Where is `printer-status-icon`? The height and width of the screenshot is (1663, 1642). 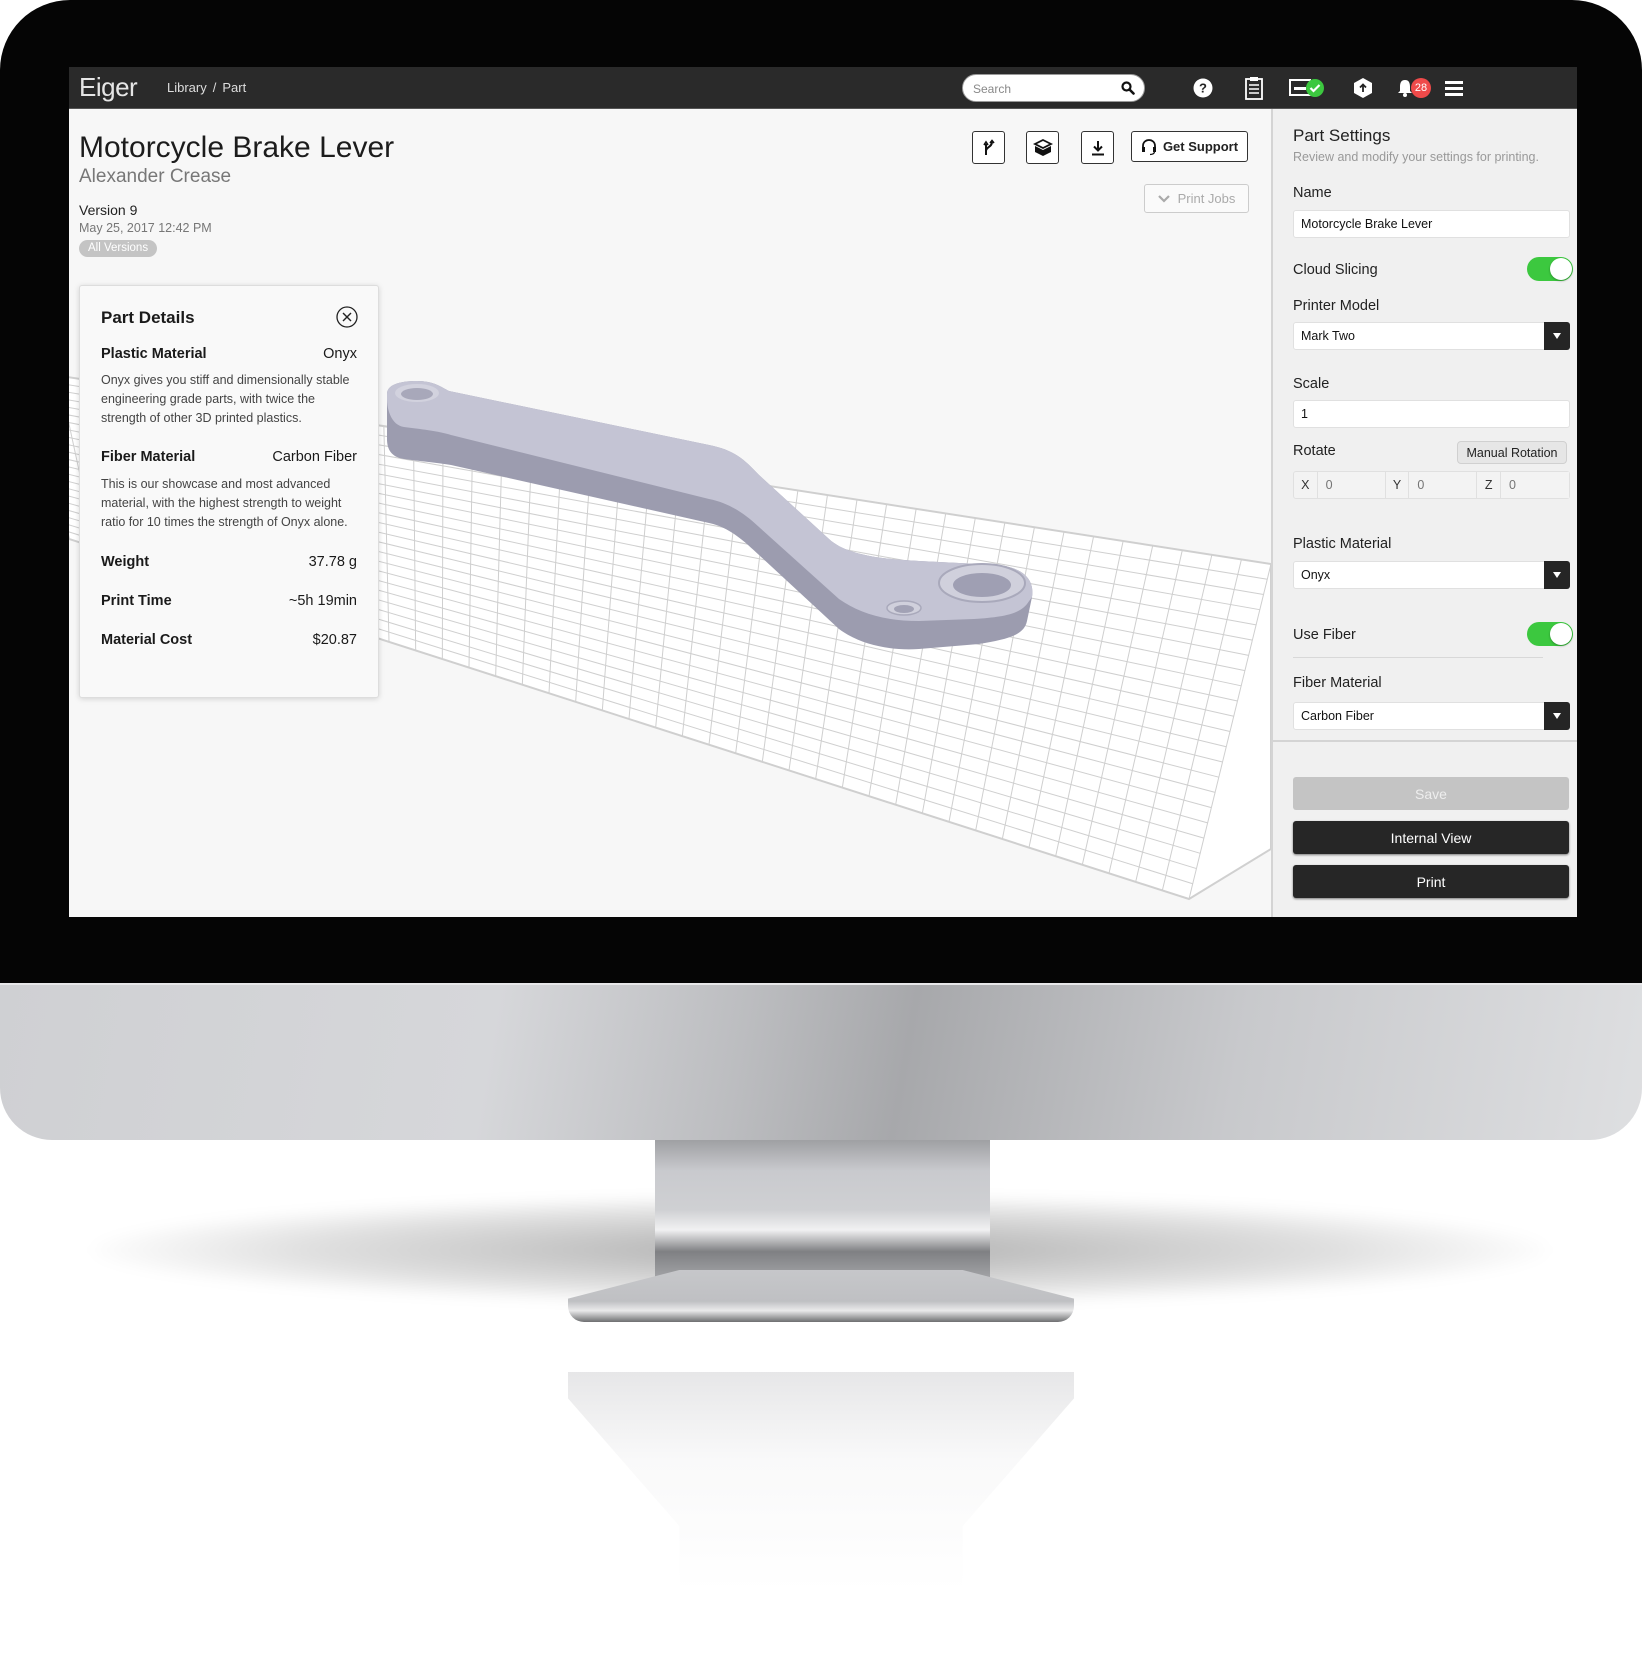 printer-status-icon is located at coordinates (1307, 88).